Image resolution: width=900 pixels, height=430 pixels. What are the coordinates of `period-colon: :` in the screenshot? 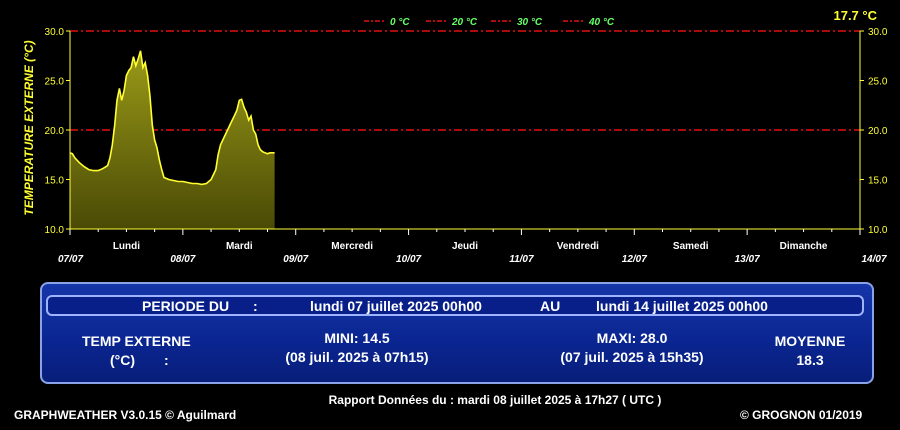 It's located at (255, 306).